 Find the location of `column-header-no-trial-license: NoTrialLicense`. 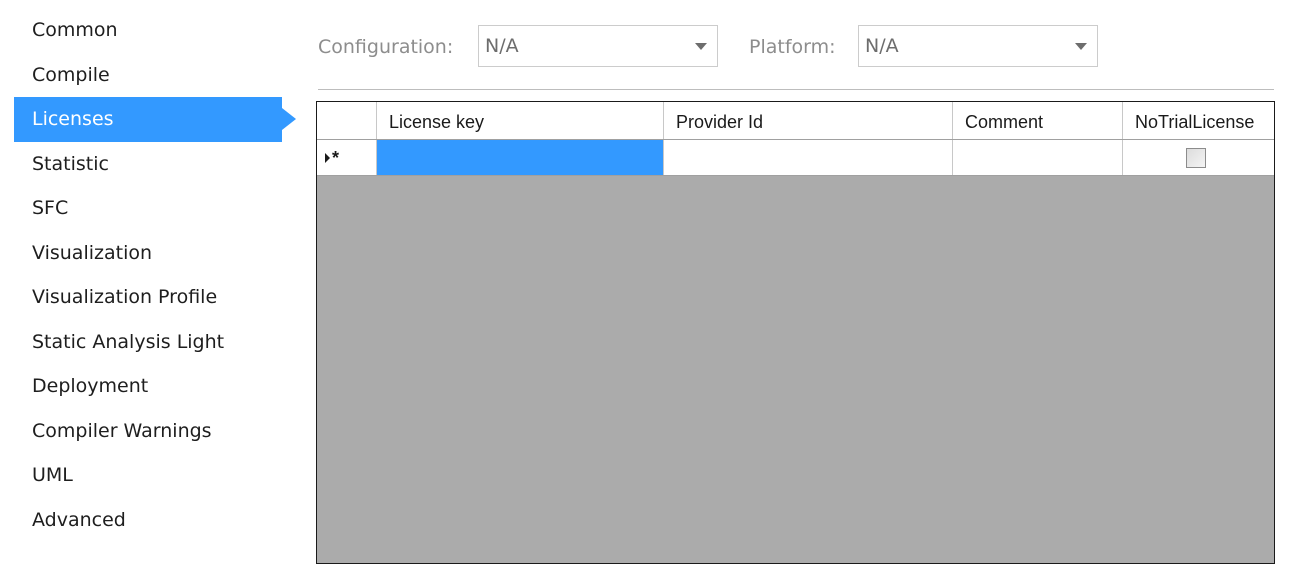

column-header-no-trial-license: NoTrialLicense is located at coordinates (1198, 120).